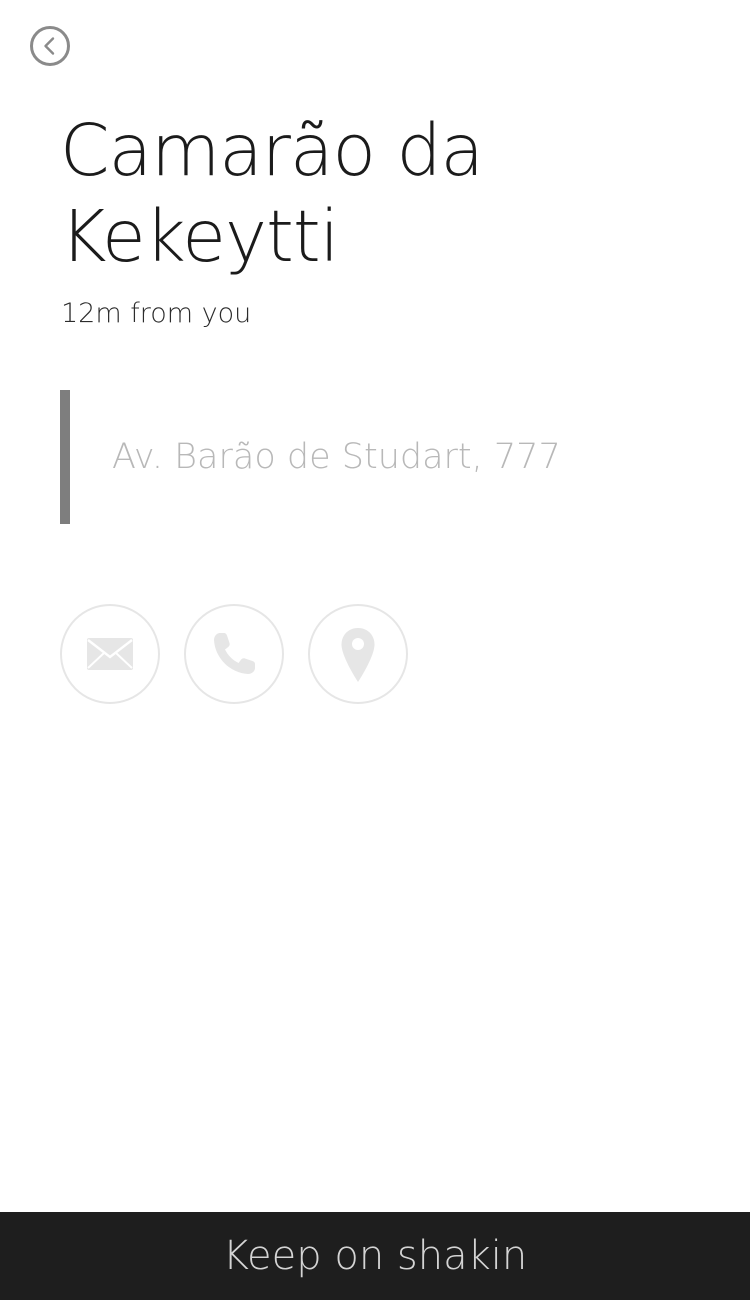 This screenshot has width=750, height=1300. Describe the element at coordinates (336, 457) in the screenshot. I see `address-text: Av. Barão de Studart, 777` at that location.